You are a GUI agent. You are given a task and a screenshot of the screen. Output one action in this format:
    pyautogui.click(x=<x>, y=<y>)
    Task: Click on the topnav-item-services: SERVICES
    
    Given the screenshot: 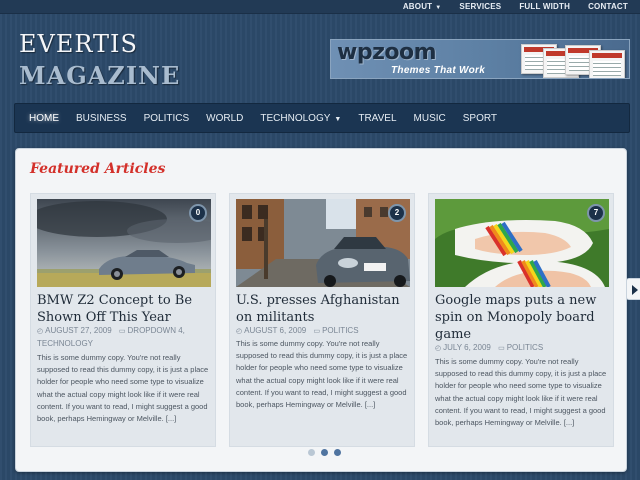 What is the action you would take?
    pyautogui.click(x=480, y=7)
    